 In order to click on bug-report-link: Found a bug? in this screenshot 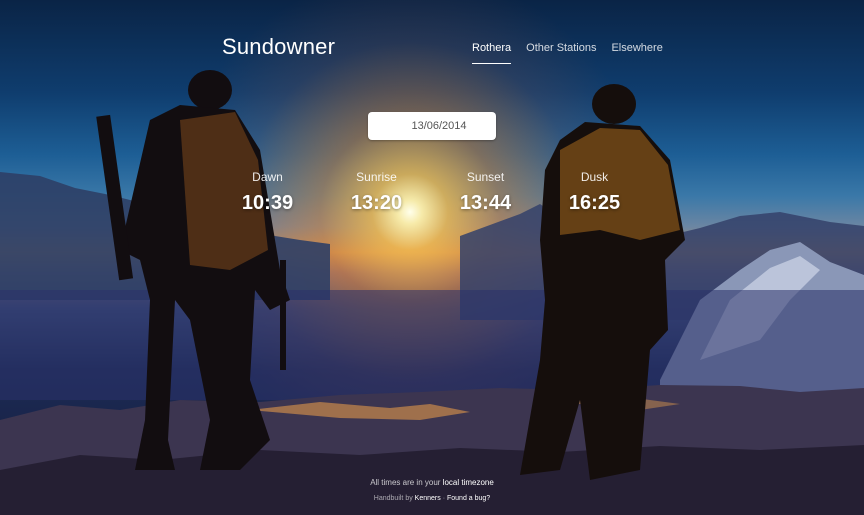, I will do `click(468, 498)`.